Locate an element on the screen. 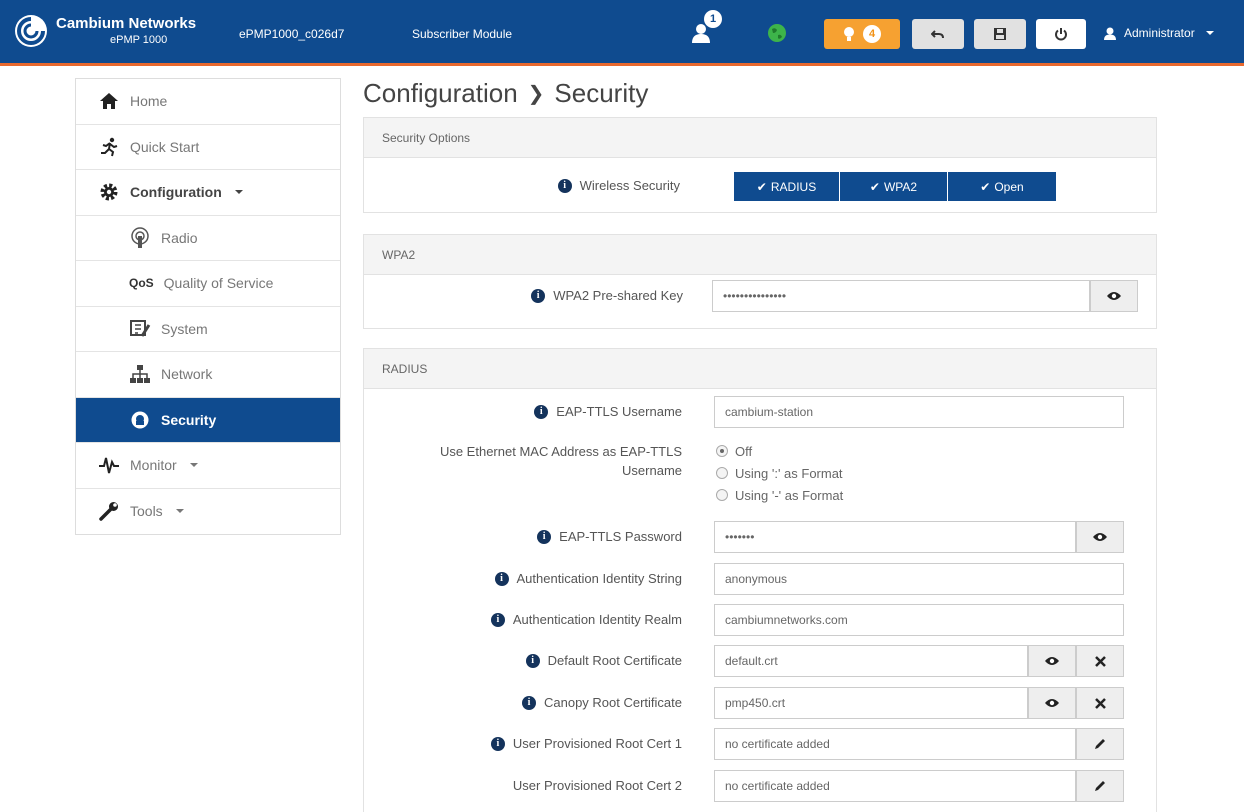  radio-option-colon-format: Using ':' as Format is located at coordinates (779, 473).